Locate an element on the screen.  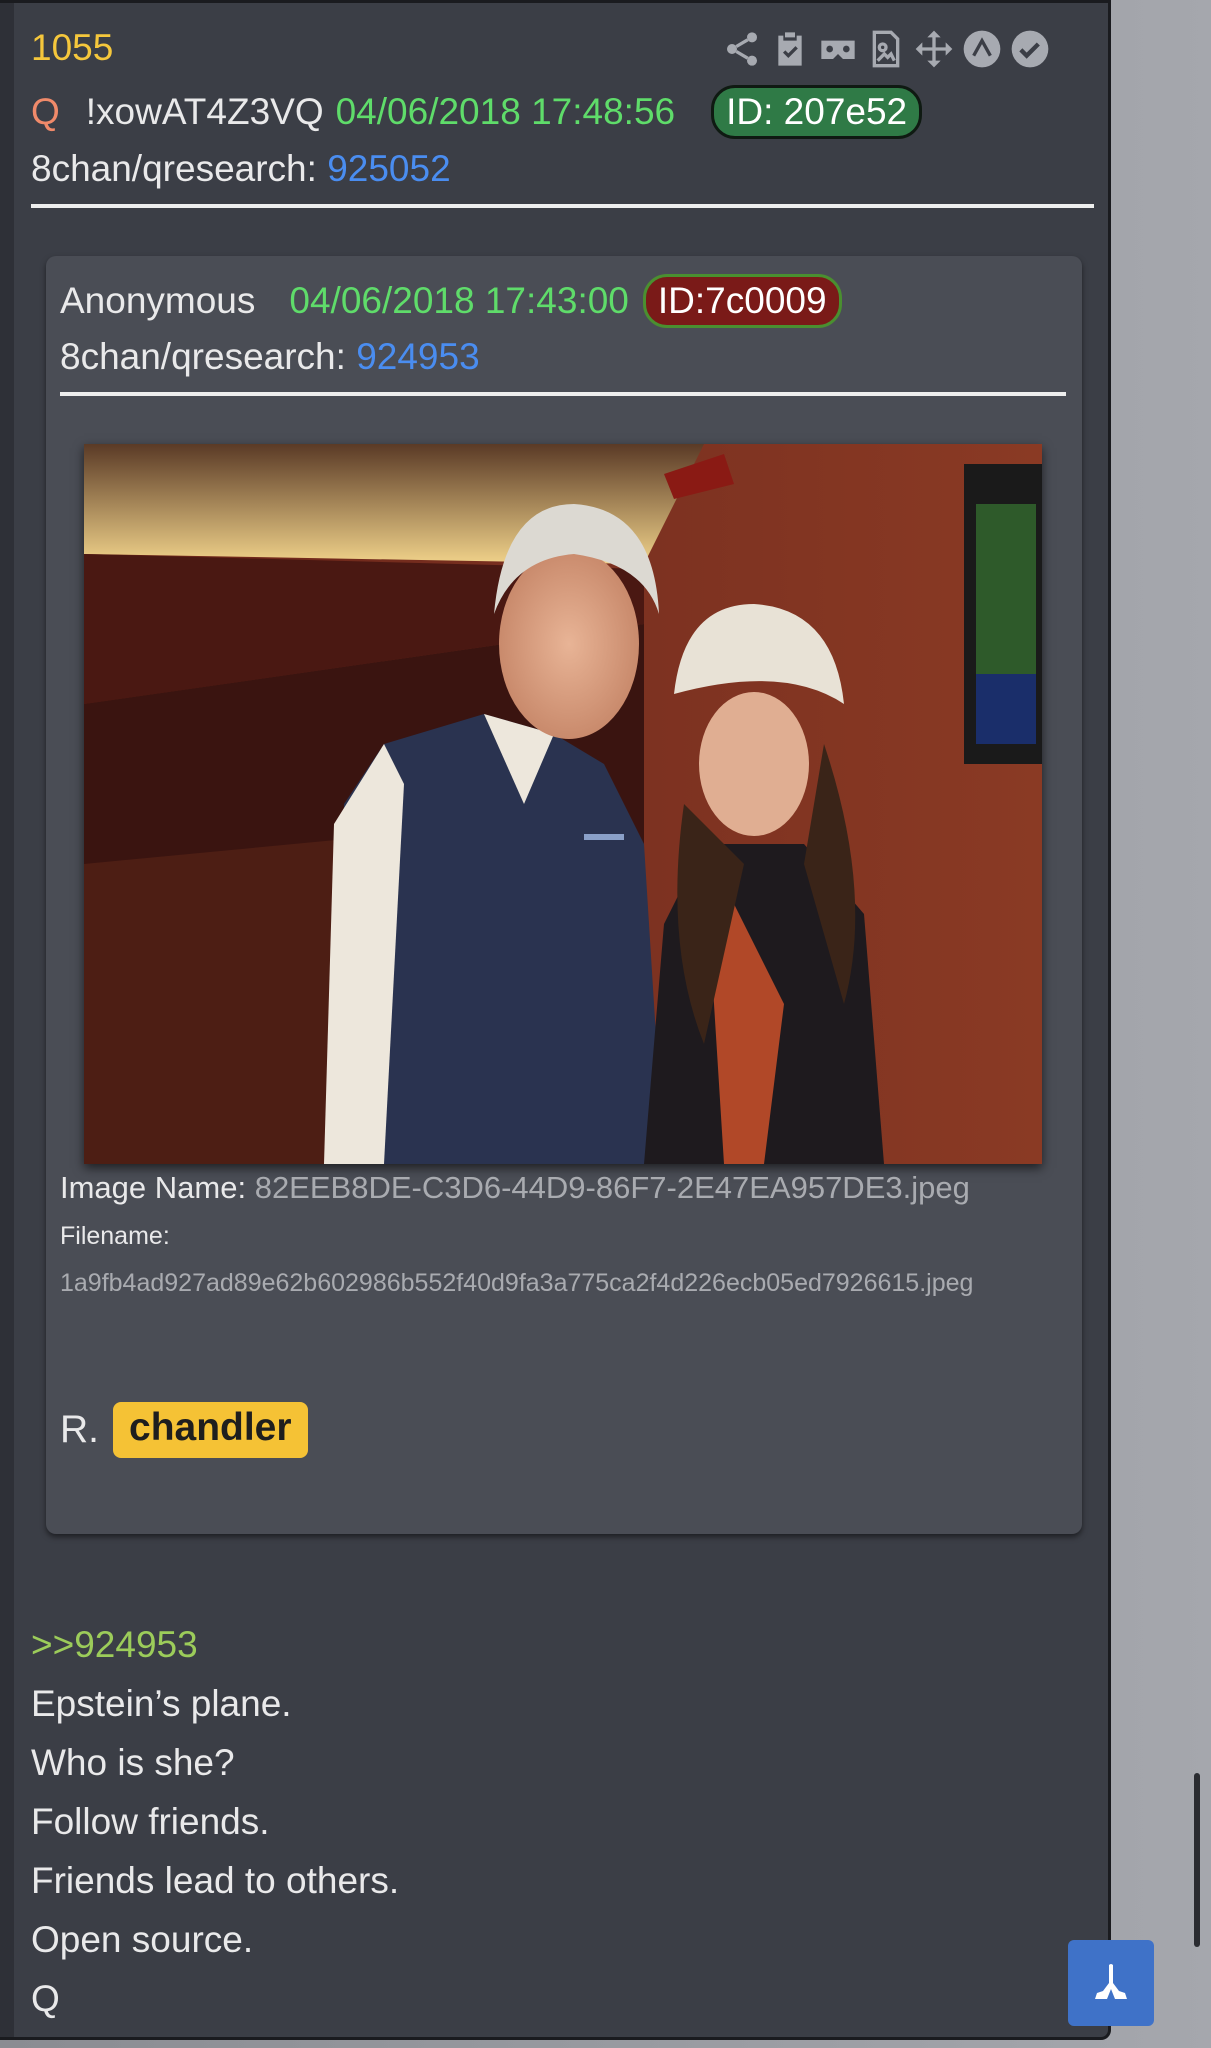
post-datetime: 04/06/2018 17:48:56 is located at coordinates (505, 111).